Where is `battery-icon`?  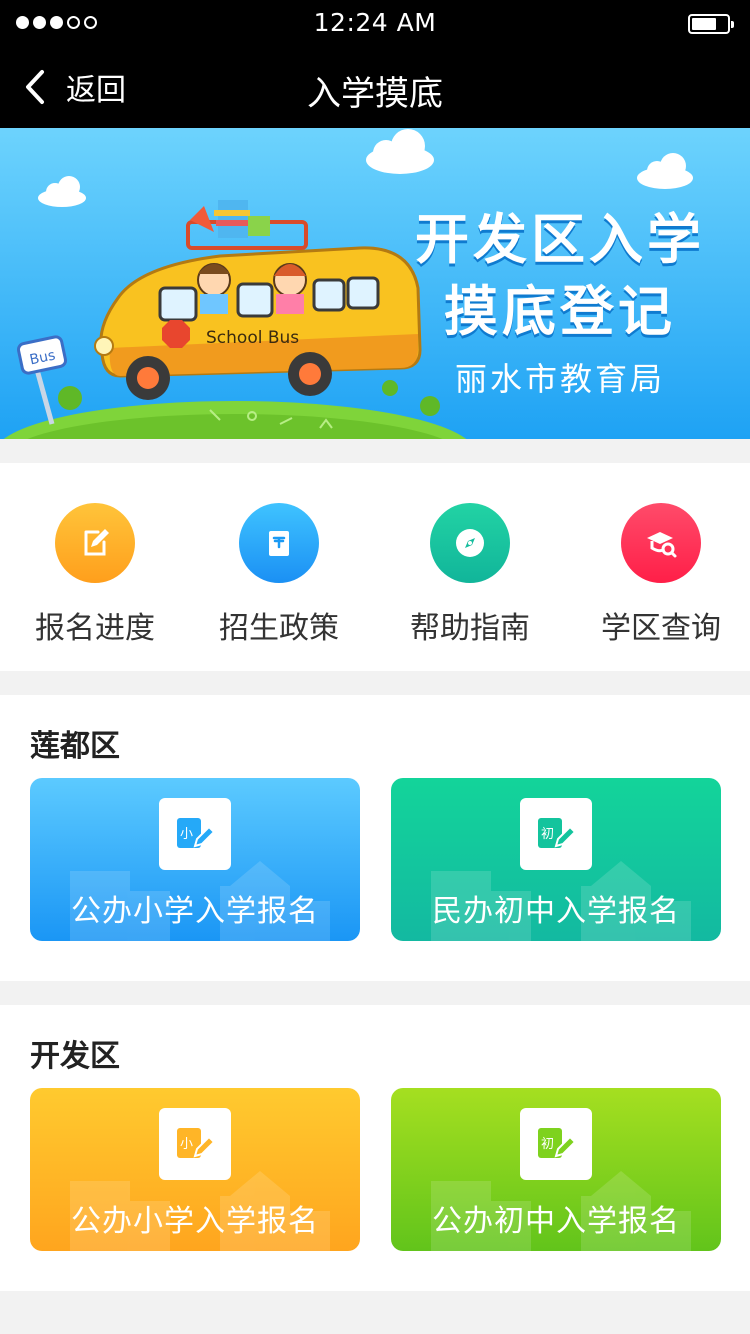
battery-icon is located at coordinates (711, 24).